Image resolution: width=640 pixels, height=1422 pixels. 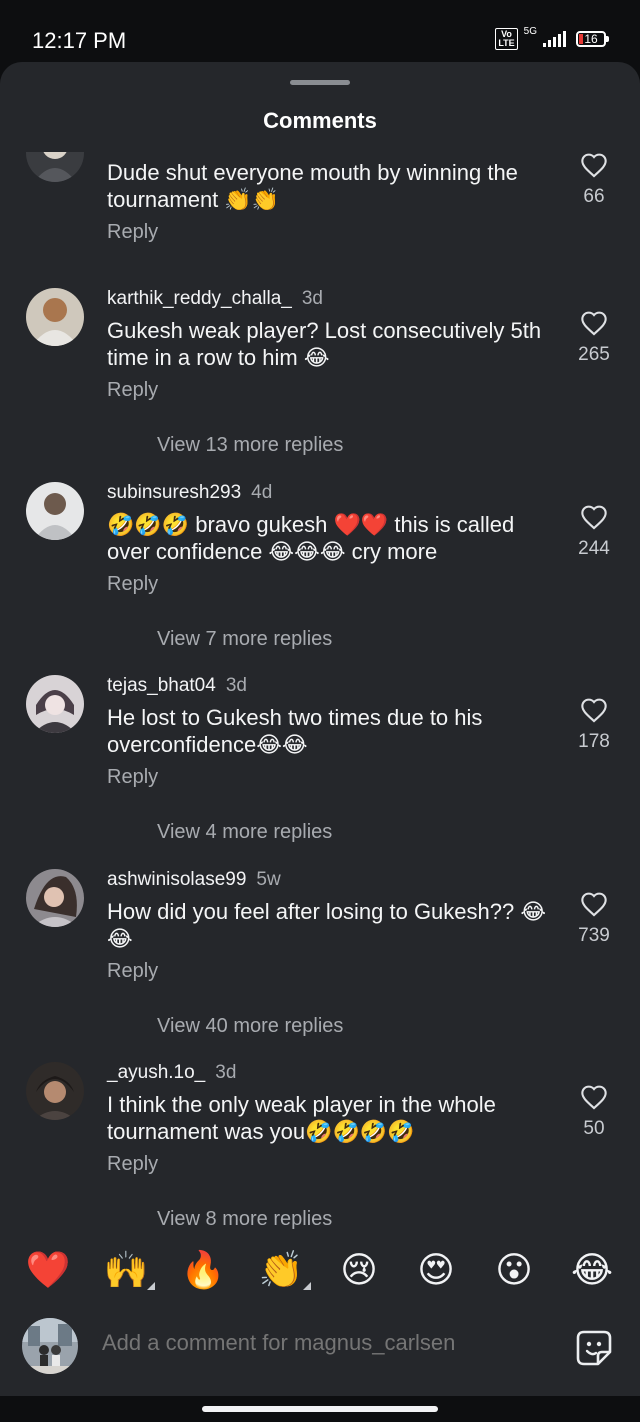 I want to click on signal-icon, so click(x=554, y=39).